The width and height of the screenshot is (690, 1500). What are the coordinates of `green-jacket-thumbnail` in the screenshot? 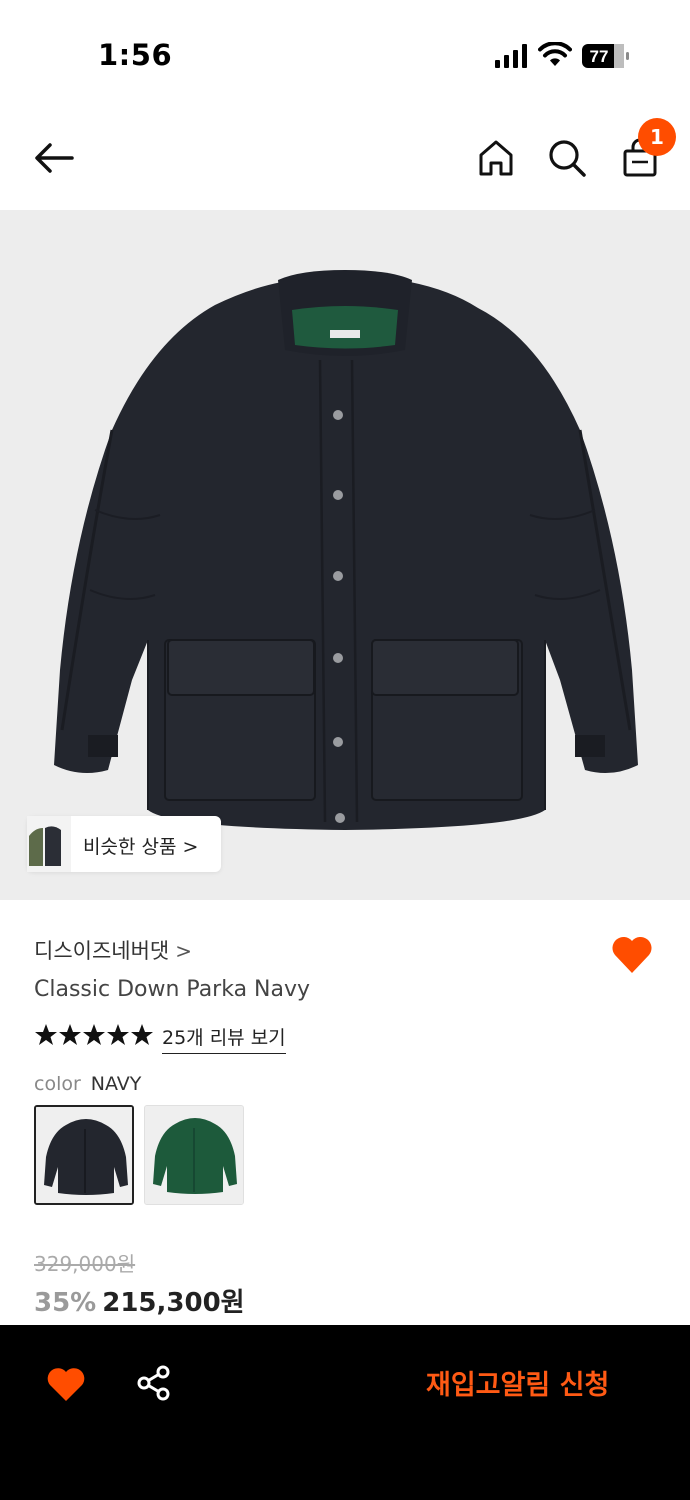 It's located at (194, 1155).